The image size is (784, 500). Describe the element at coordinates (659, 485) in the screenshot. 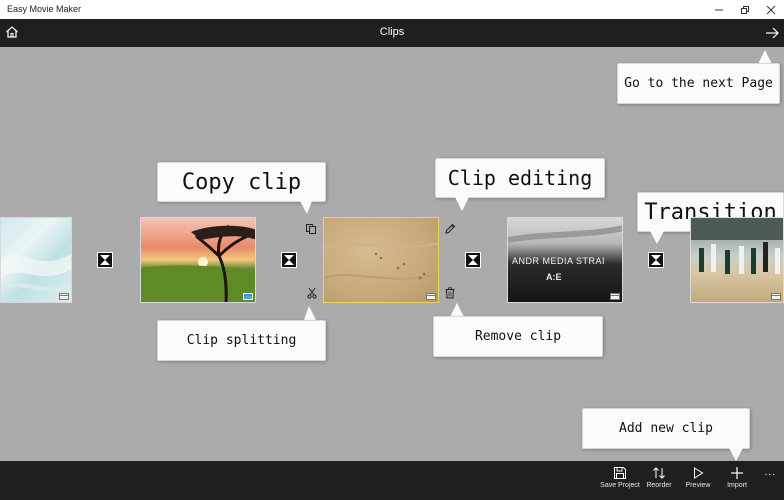

I see `reorder-label: Reorder` at that location.